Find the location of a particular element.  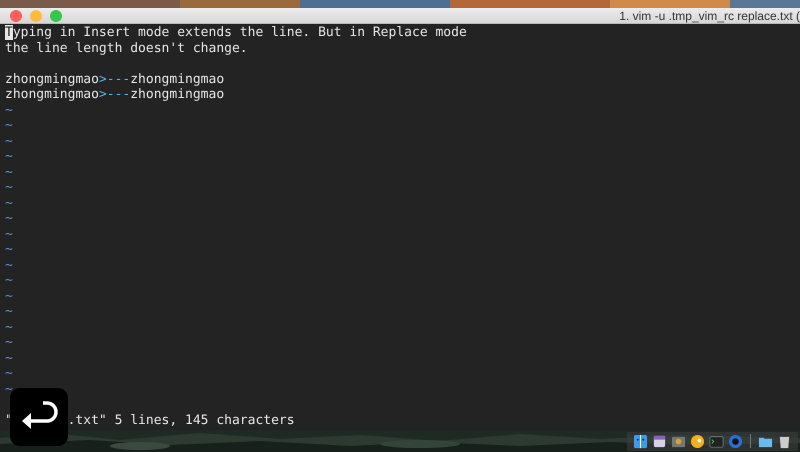

return-button is located at coordinates (39, 417).